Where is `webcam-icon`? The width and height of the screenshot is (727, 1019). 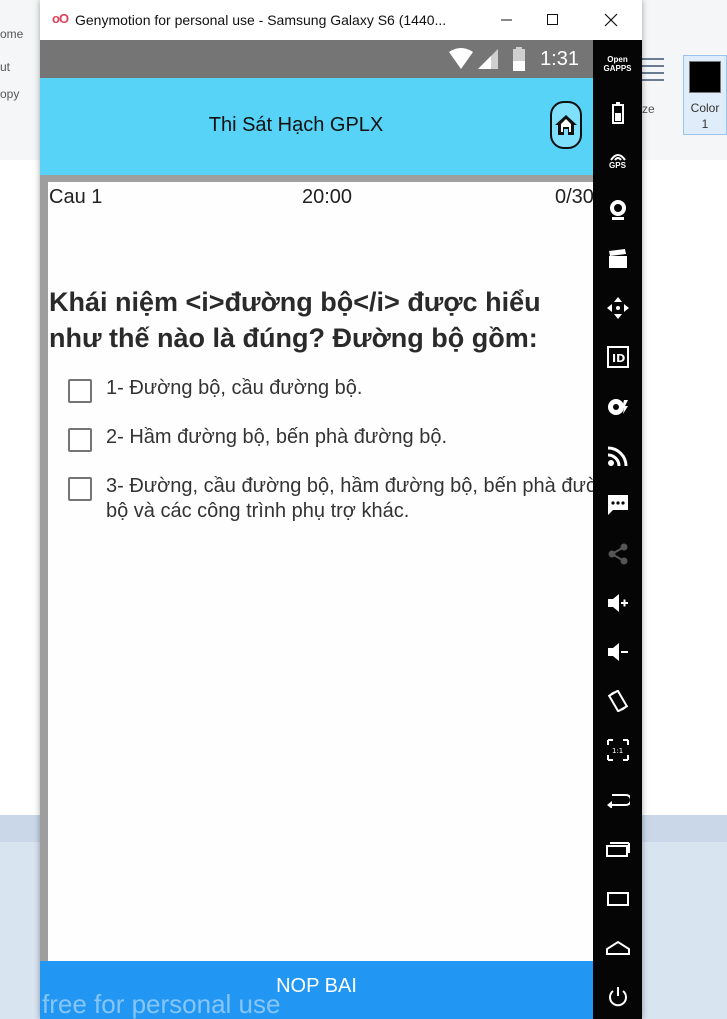 webcam-icon is located at coordinates (617, 210).